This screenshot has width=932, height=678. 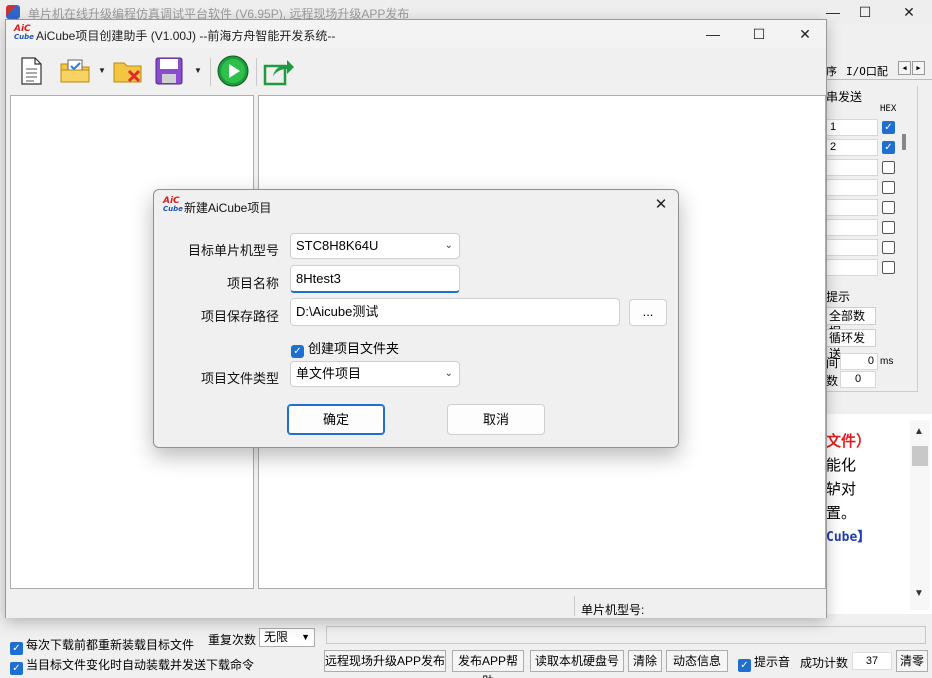 What do you see at coordinates (375, 374) in the screenshot?
I see `file-type-select: 单文件项目 ⌄` at bounding box center [375, 374].